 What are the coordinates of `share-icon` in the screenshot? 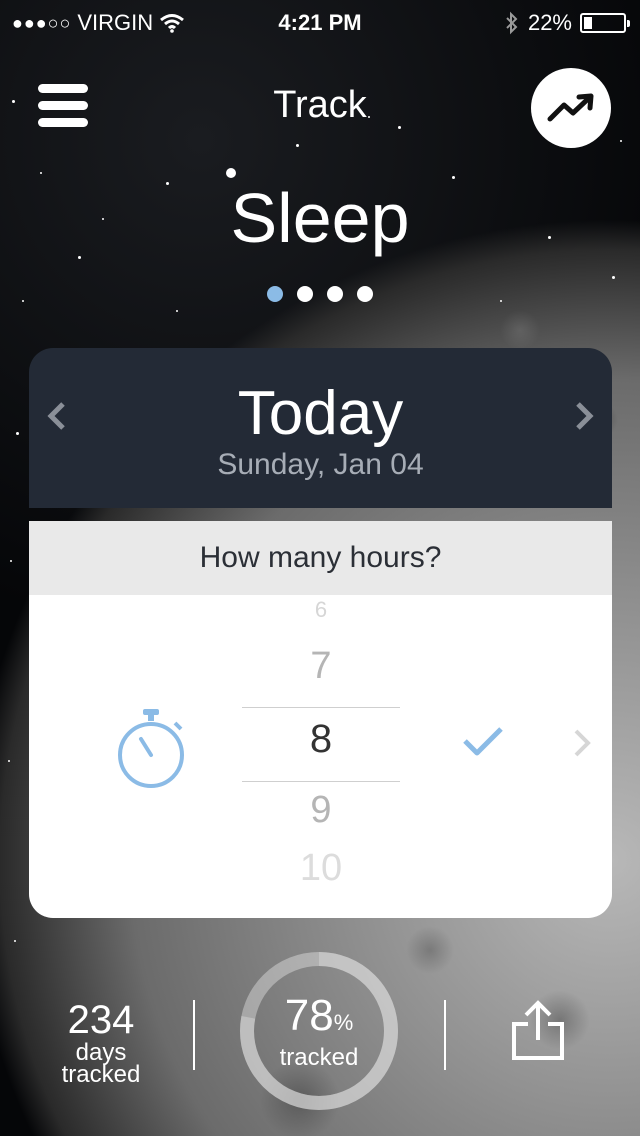 It's located at (538, 1030).